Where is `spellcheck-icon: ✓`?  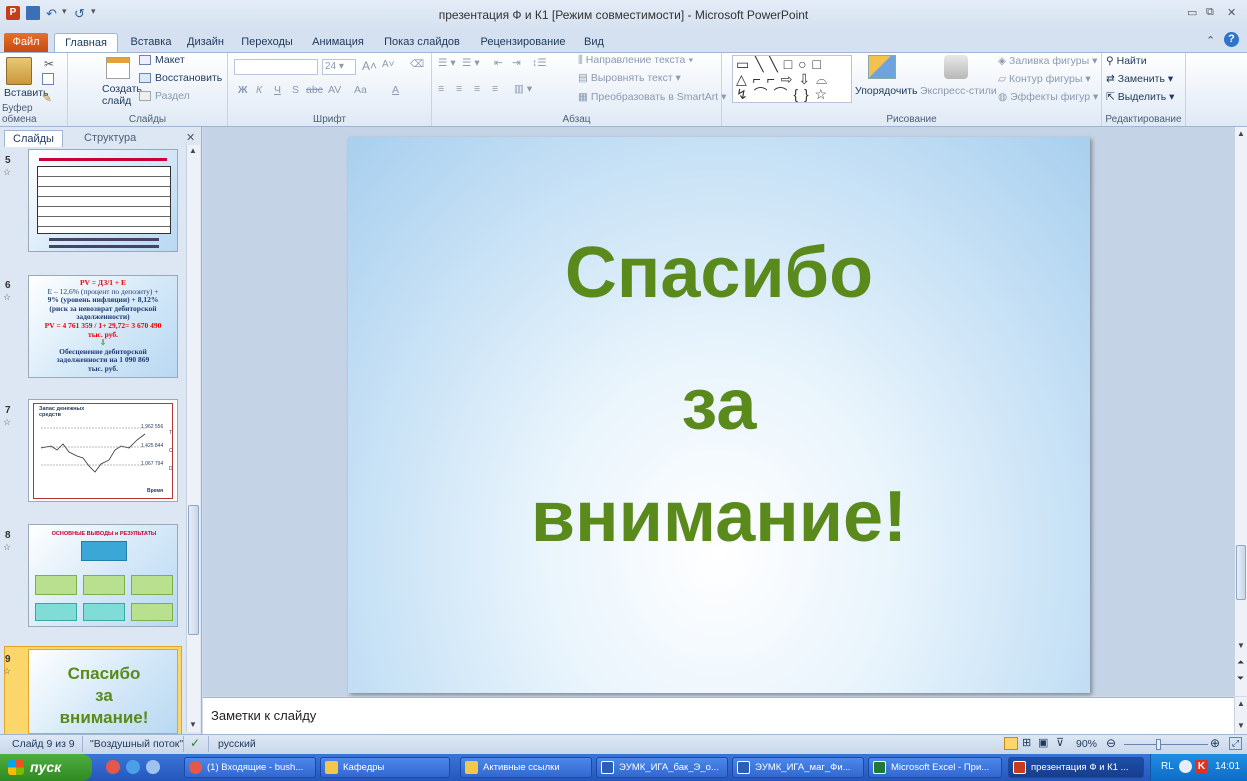
spellcheck-icon: ✓ is located at coordinates (195, 743).